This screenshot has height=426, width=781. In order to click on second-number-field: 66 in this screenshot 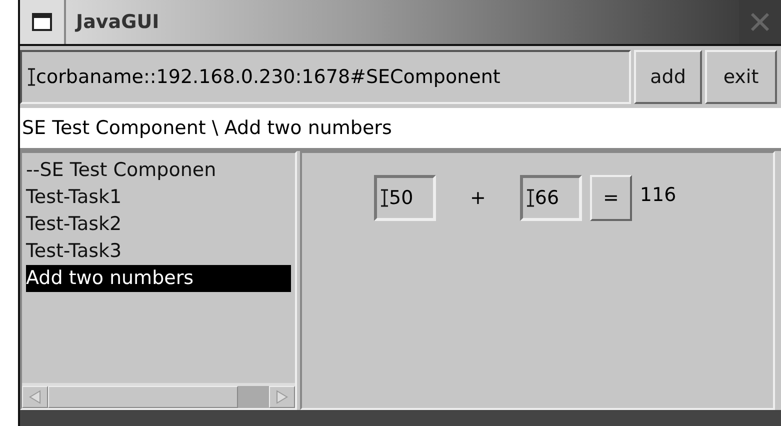, I will do `click(551, 198)`.